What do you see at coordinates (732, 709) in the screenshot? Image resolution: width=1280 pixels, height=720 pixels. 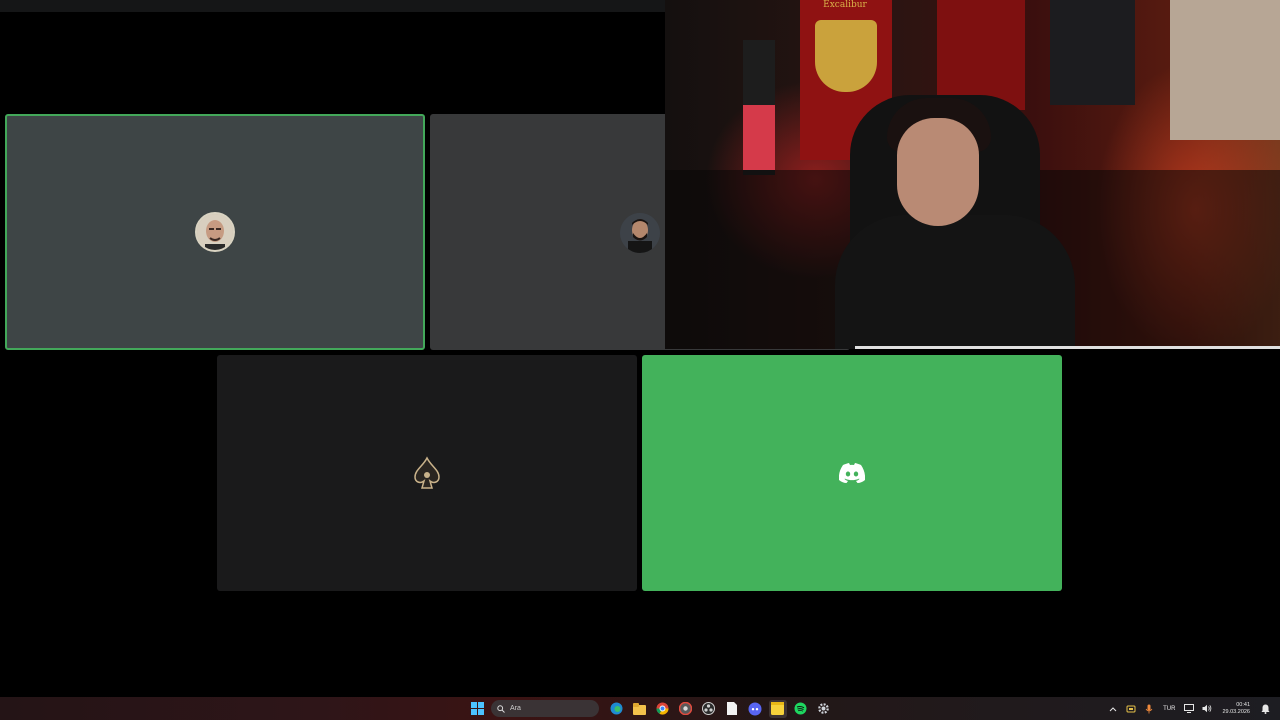 I see `file-icon` at bounding box center [732, 709].